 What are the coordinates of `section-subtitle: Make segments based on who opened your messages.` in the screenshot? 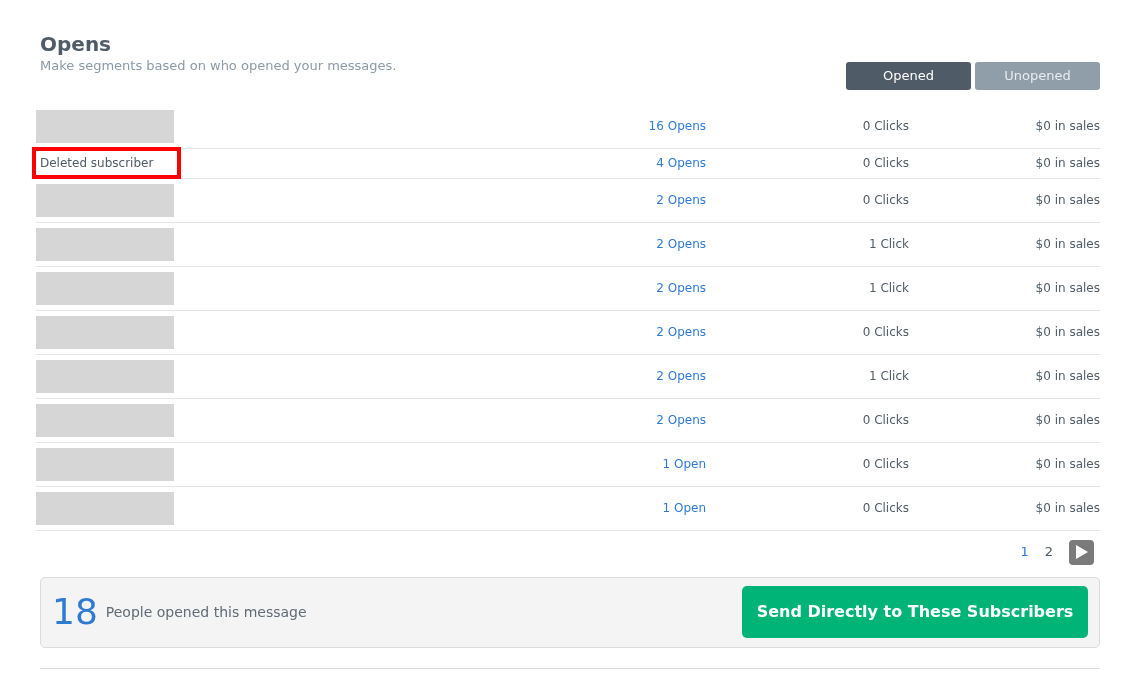 It's located at (218, 66).